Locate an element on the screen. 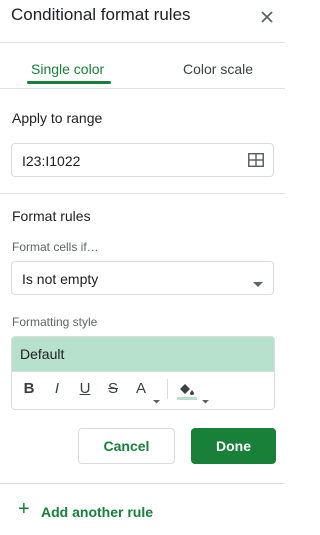  header-divider is located at coordinates (142, 42).